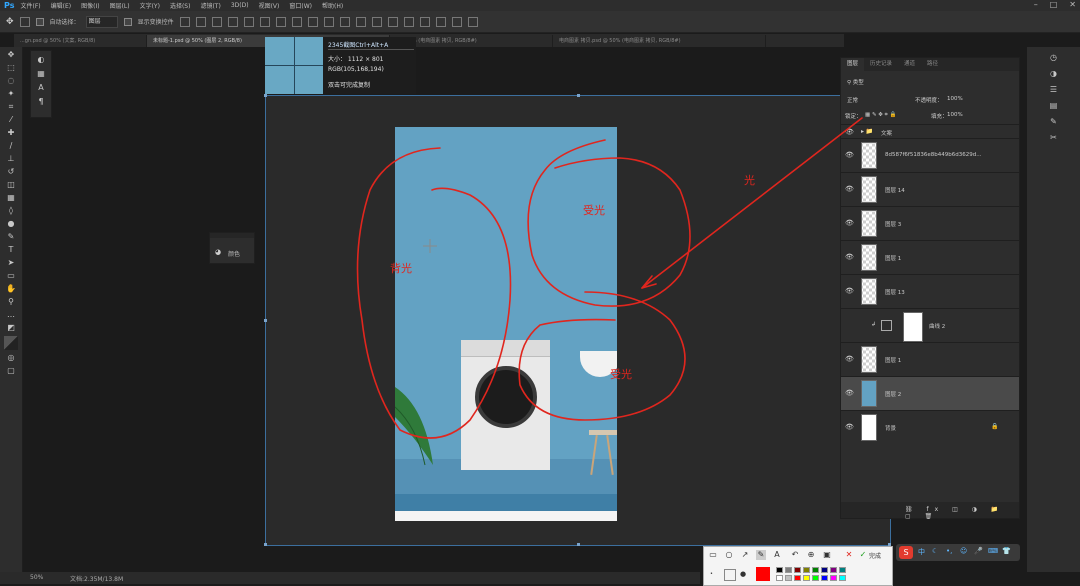  What do you see at coordinates (930, 131) in the screenshot?
I see `layer-row: 👁 ▸ 📁 文案` at bounding box center [930, 131].